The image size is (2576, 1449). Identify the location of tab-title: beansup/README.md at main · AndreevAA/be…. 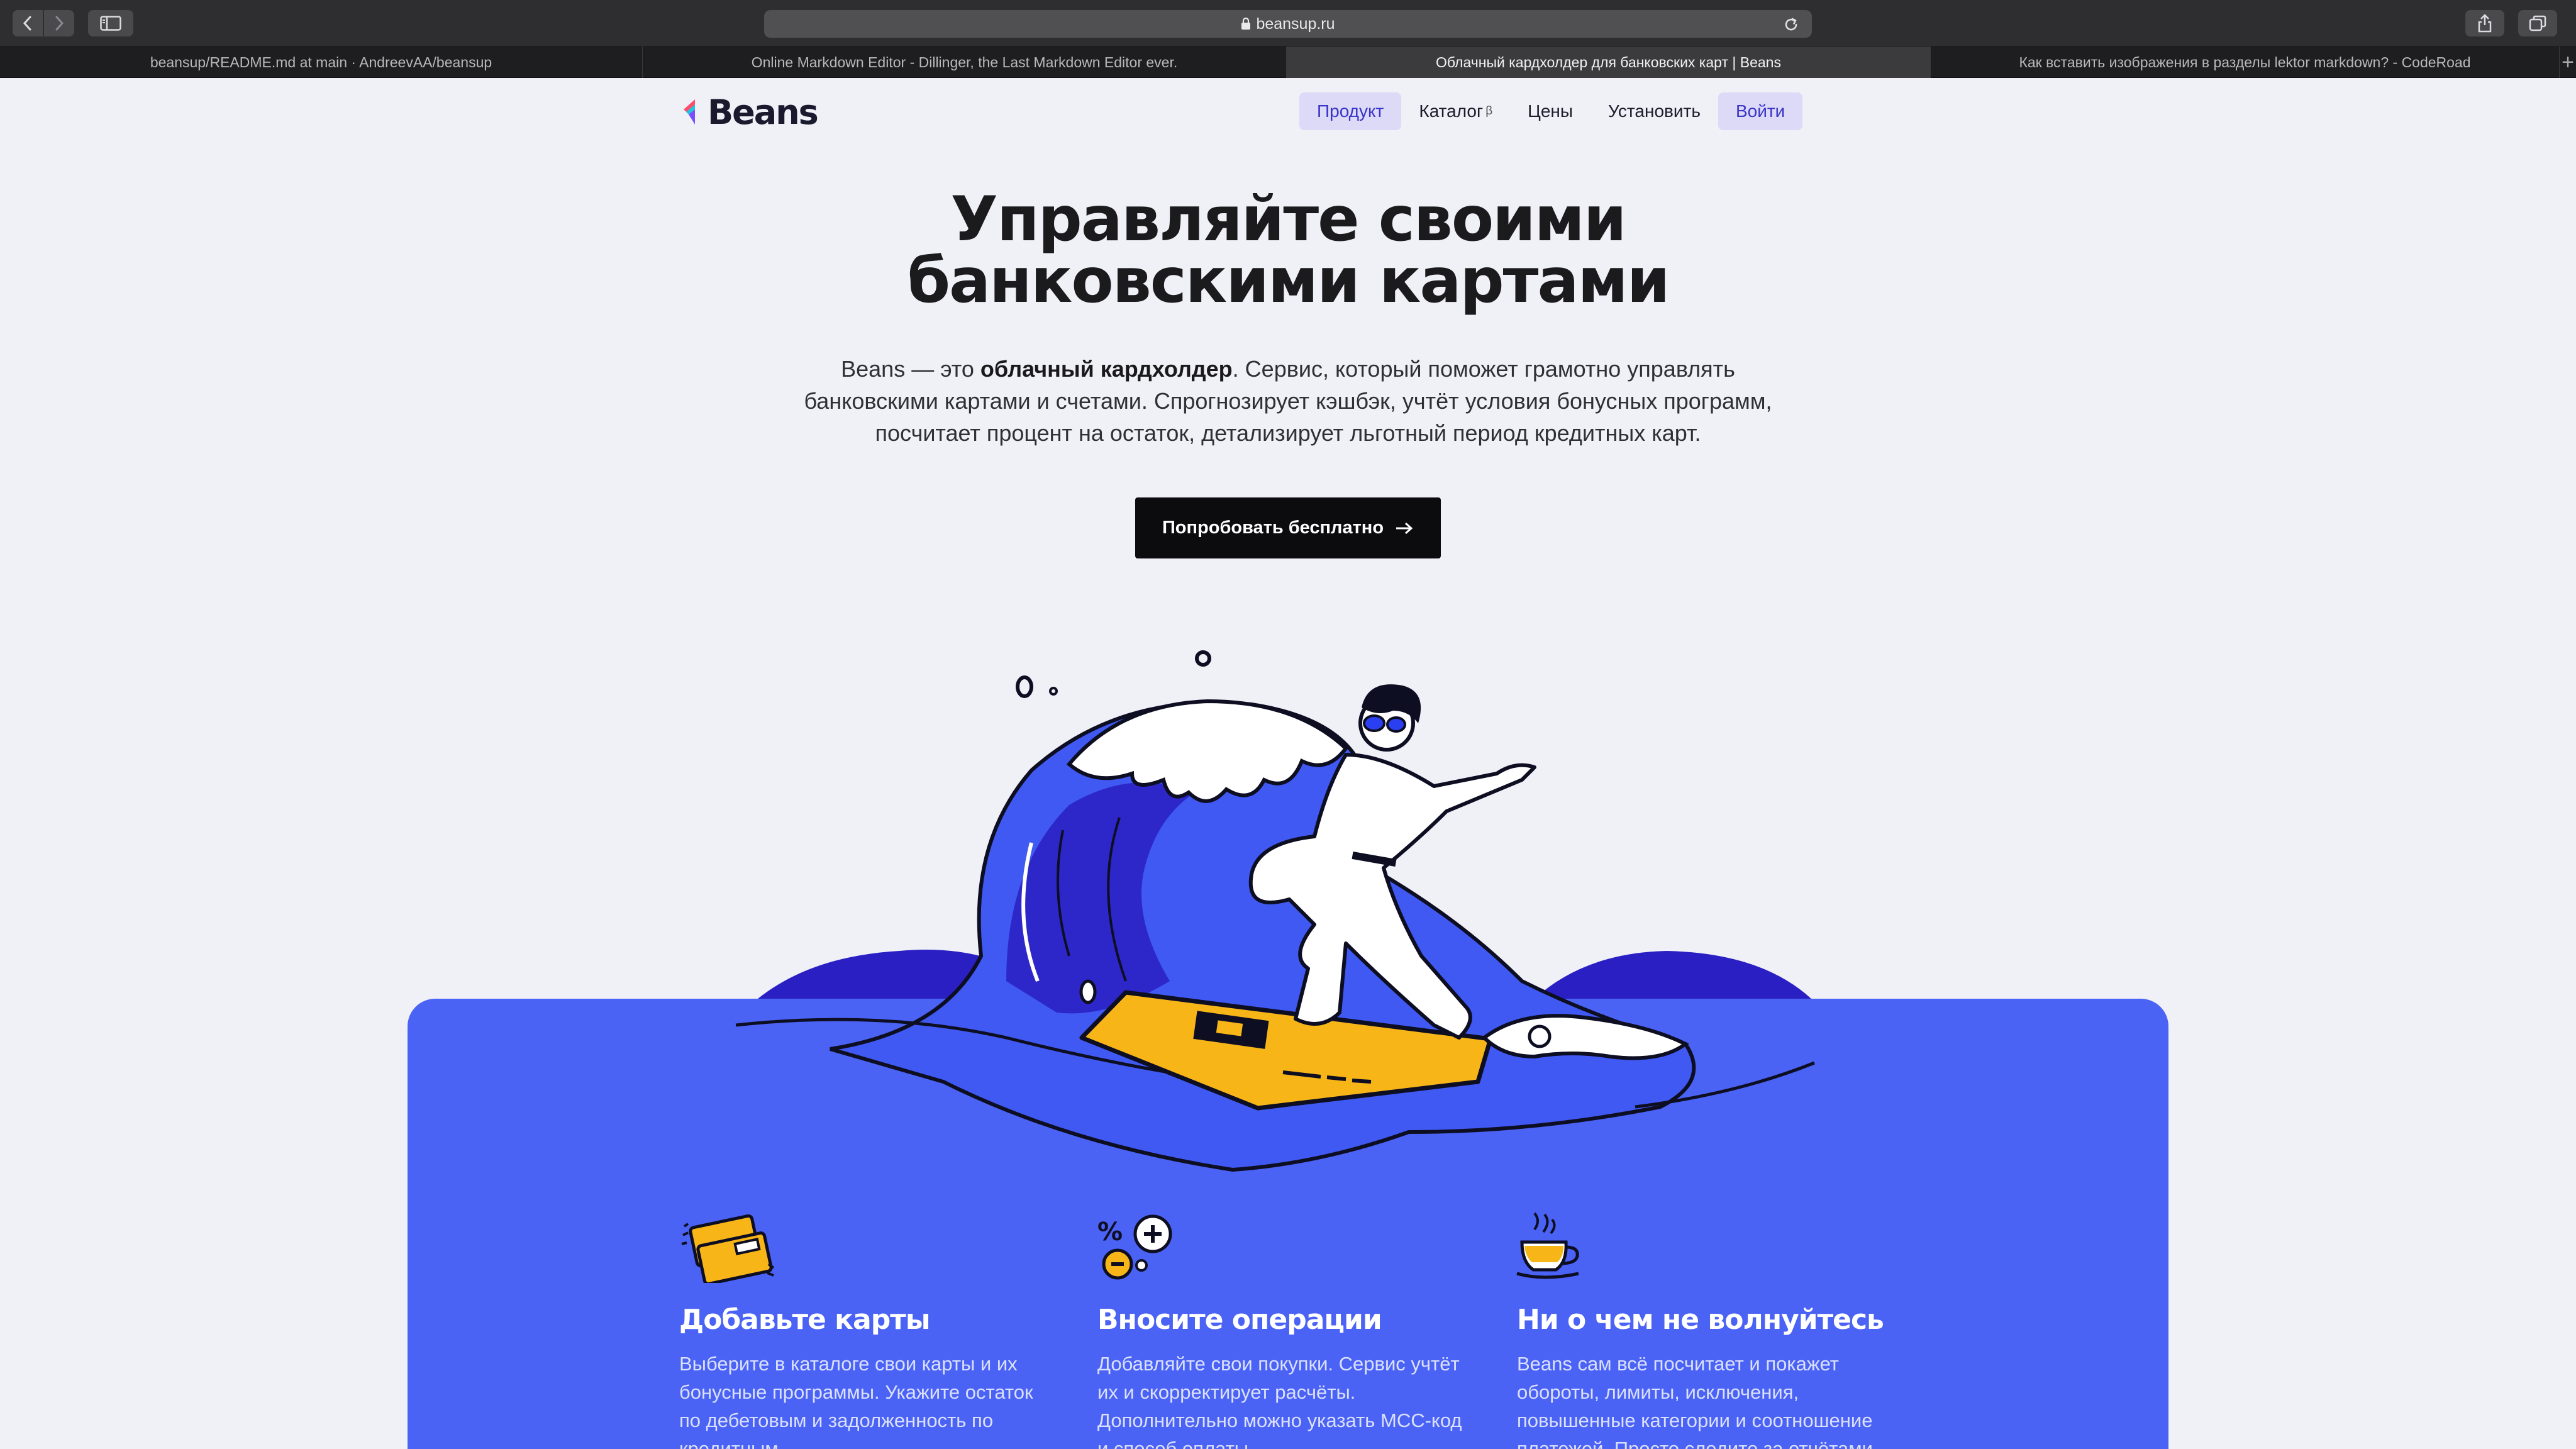
(321, 61).